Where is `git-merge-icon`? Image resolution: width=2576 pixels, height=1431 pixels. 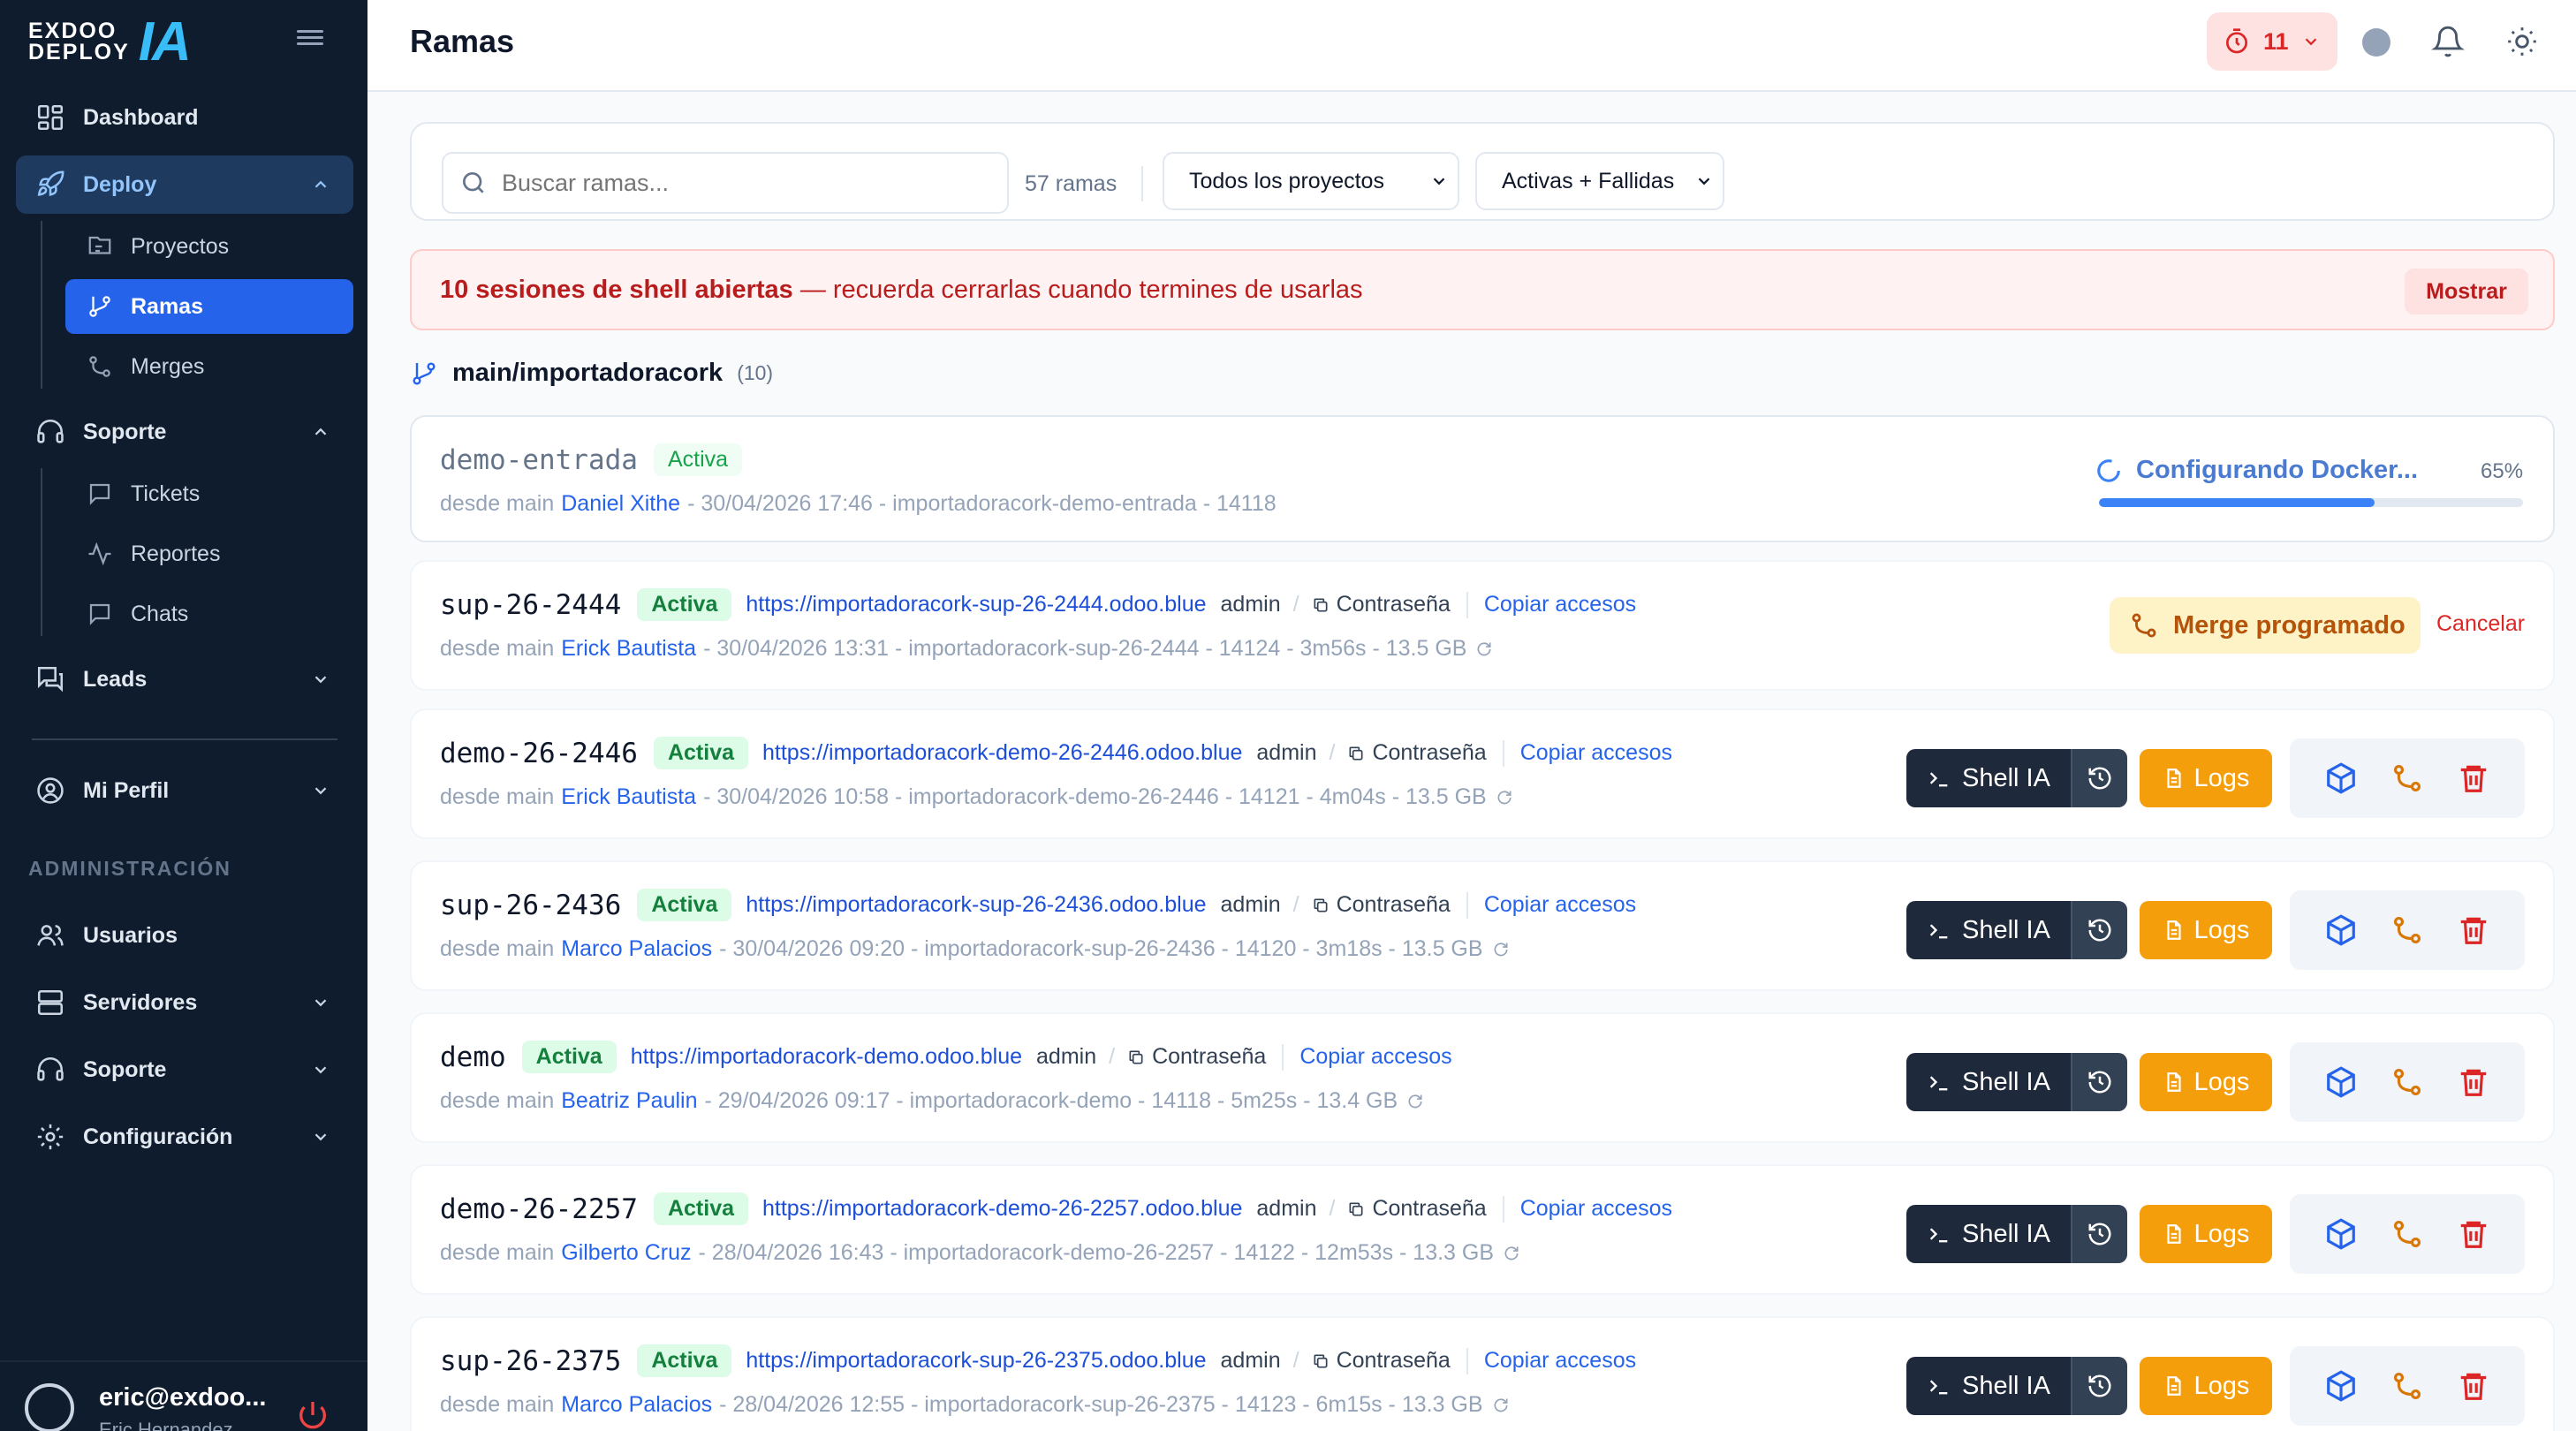
git-merge-icon is located at coordinates (2407, 778).